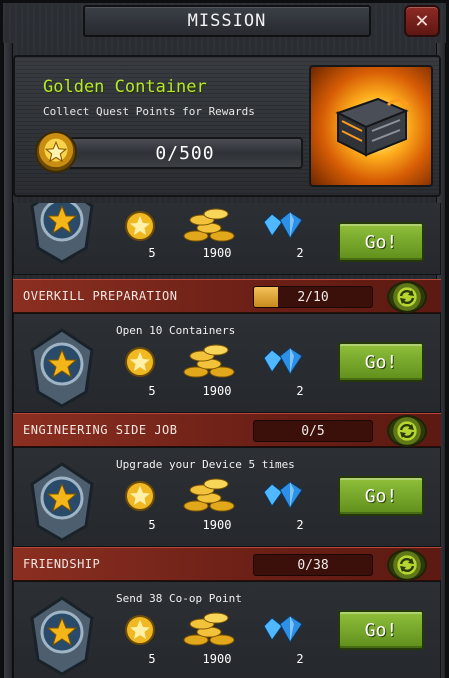  I want to click on mission-progress: 2/10, so click(313, 297).